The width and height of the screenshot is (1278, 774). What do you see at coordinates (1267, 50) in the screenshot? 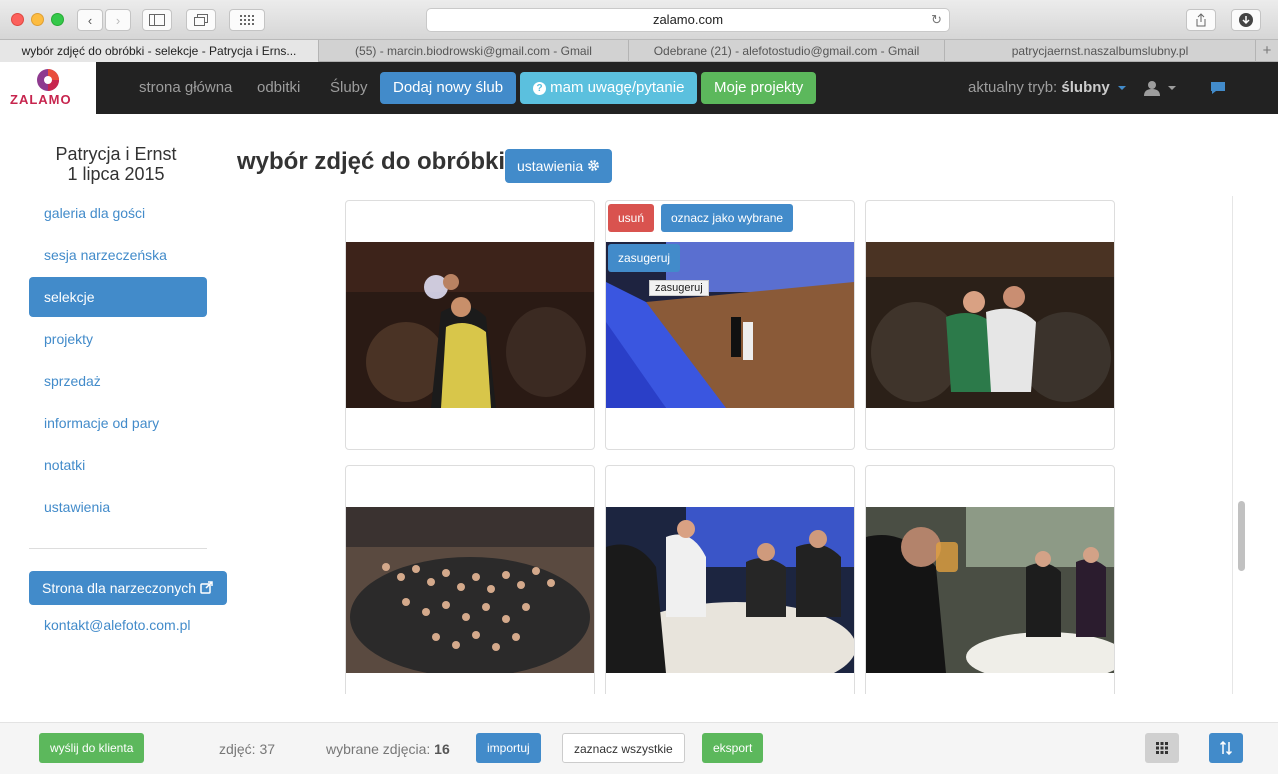
I see `new-tab-button: +` at bounding box center [1267, 50].